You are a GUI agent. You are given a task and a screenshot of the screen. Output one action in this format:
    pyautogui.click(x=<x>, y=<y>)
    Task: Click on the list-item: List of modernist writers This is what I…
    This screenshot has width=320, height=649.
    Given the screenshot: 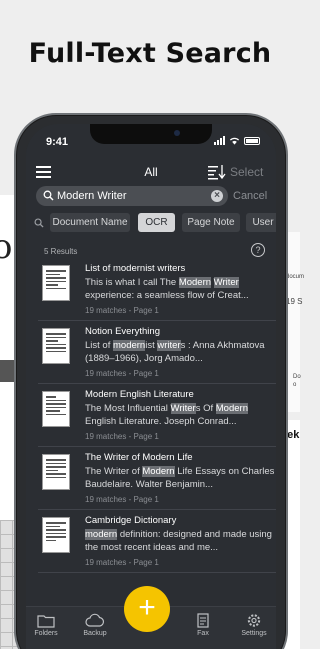 What is the action you would take?
    pyautogui.click(x=157, y=289)
    